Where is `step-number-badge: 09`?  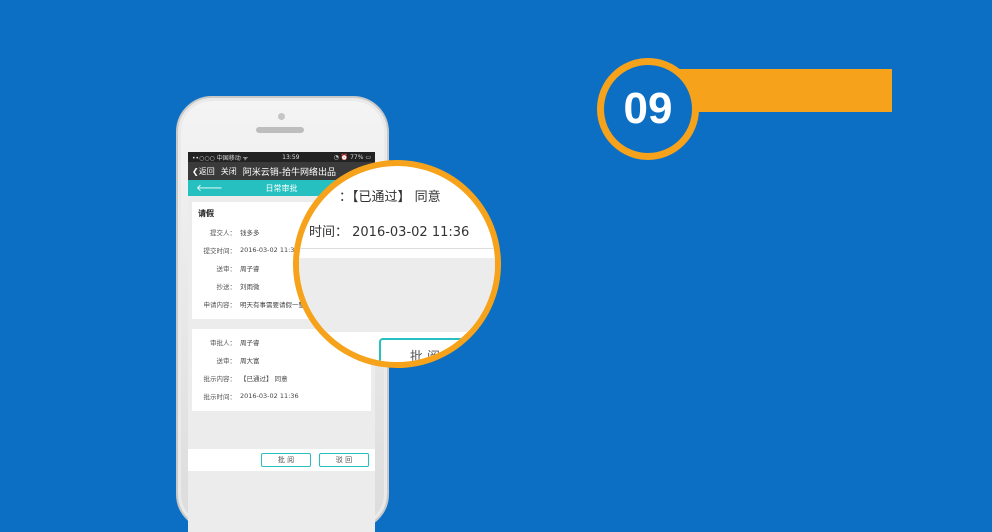
step-number-badge: 09 is located at coordinates (648, 109).